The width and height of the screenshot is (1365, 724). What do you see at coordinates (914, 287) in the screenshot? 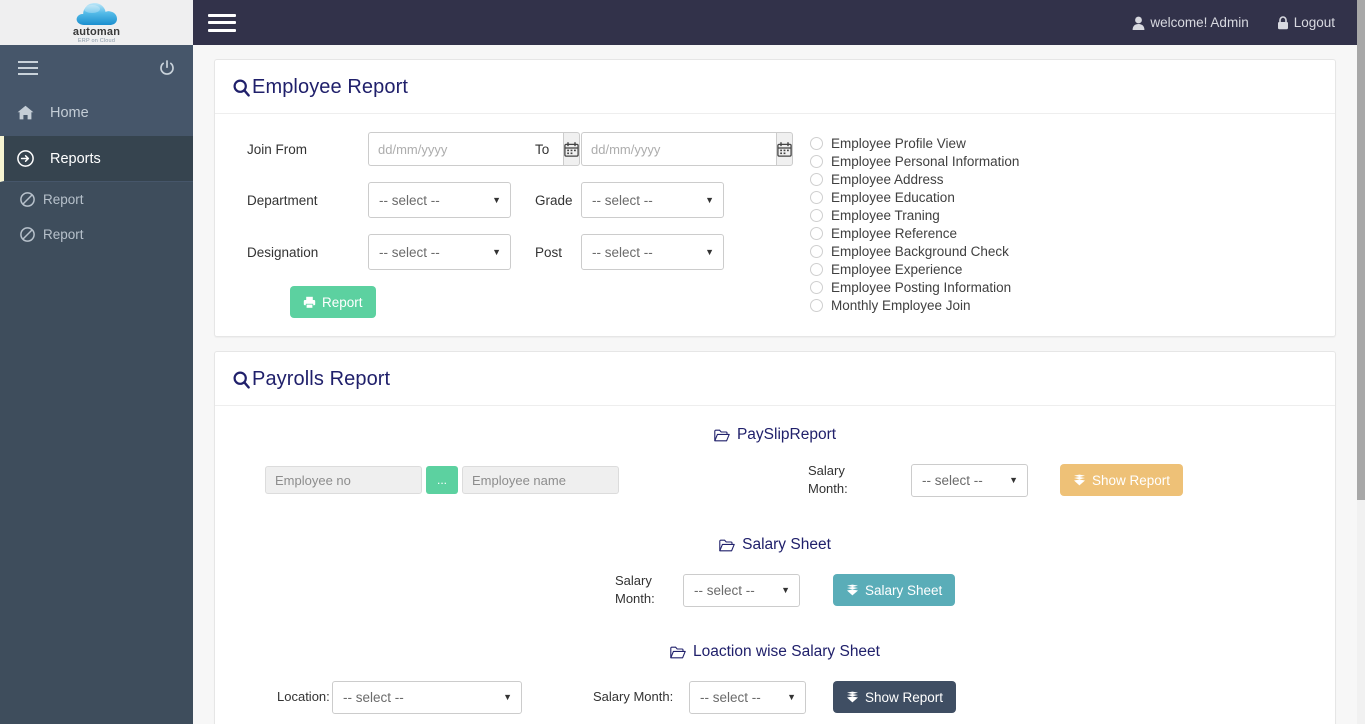
I see `radio-employee-posting-information: Employee Posting Information` at bounding box center [914, 287].